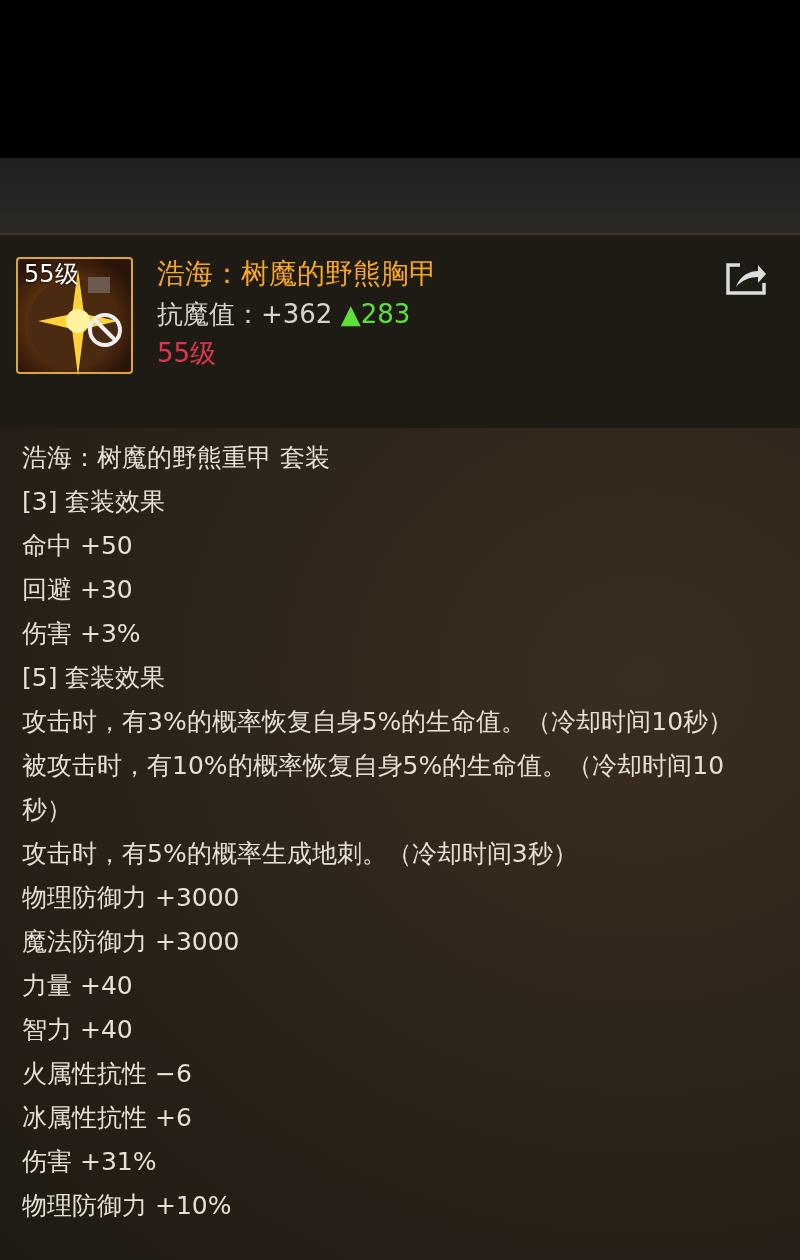 This screenshot has height=1260, width=800. What do you see at coordinates (107, 1074) in the screenshot?
I see `description-line: 火属性抗性 −6` at bounding box center [107, 1074].